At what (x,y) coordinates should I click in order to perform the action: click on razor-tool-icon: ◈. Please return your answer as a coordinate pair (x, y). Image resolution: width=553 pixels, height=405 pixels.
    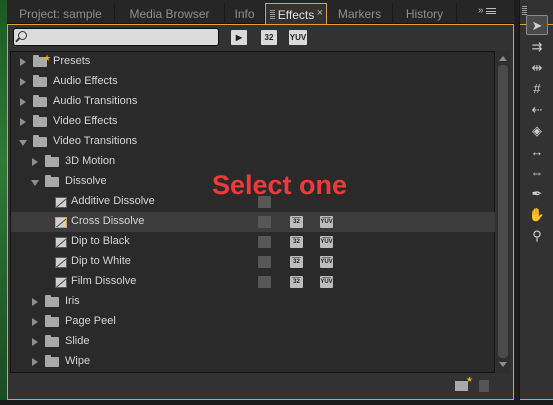
    Looking at the image, I should click on (537, 131).